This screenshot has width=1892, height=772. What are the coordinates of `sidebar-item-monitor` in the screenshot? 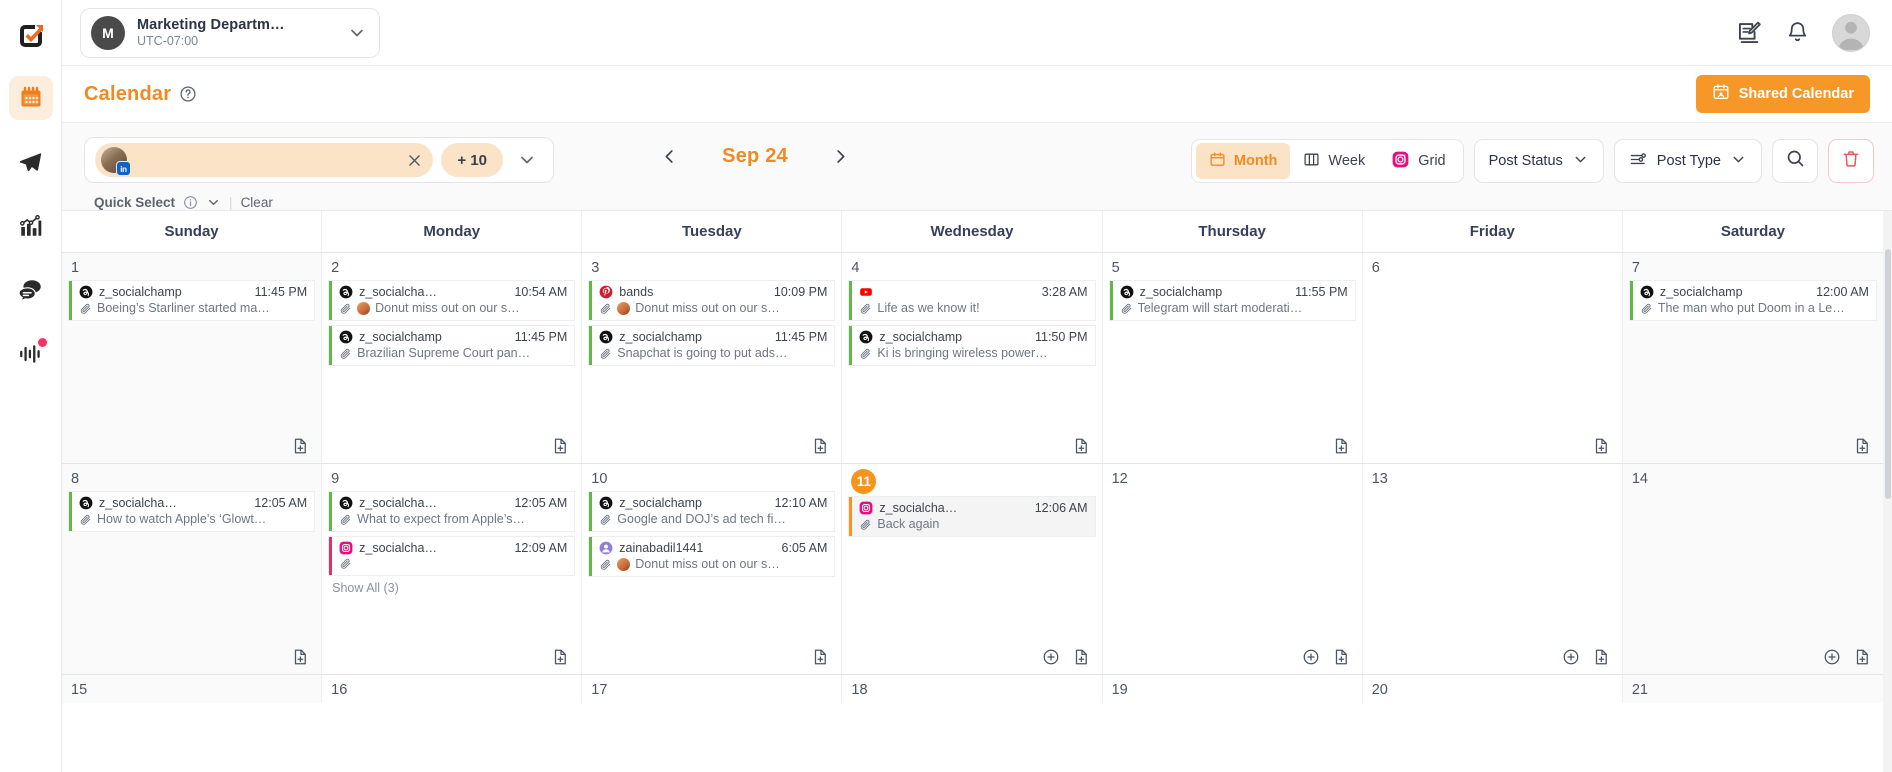 It's located at (31, 354).